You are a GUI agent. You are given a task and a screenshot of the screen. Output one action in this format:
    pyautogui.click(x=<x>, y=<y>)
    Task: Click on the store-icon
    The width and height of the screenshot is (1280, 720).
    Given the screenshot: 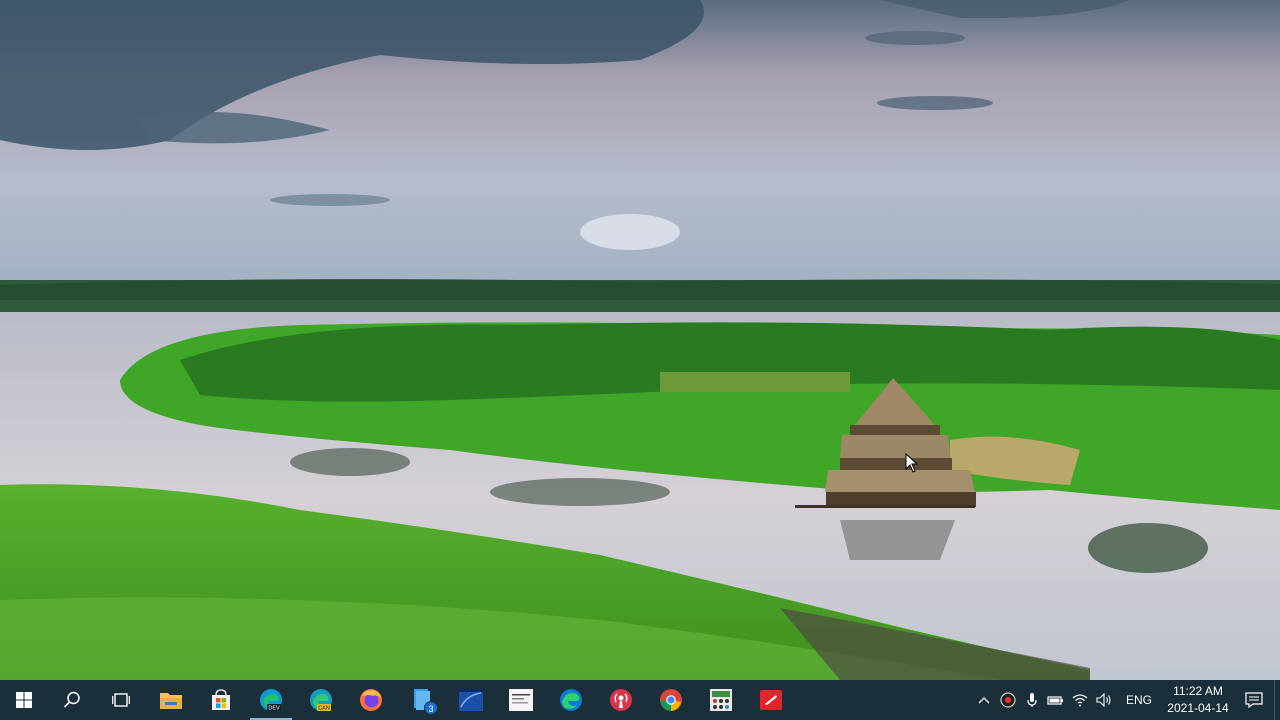 What is the action you would take?
    pyautogui.click(x=221, y=699)
    